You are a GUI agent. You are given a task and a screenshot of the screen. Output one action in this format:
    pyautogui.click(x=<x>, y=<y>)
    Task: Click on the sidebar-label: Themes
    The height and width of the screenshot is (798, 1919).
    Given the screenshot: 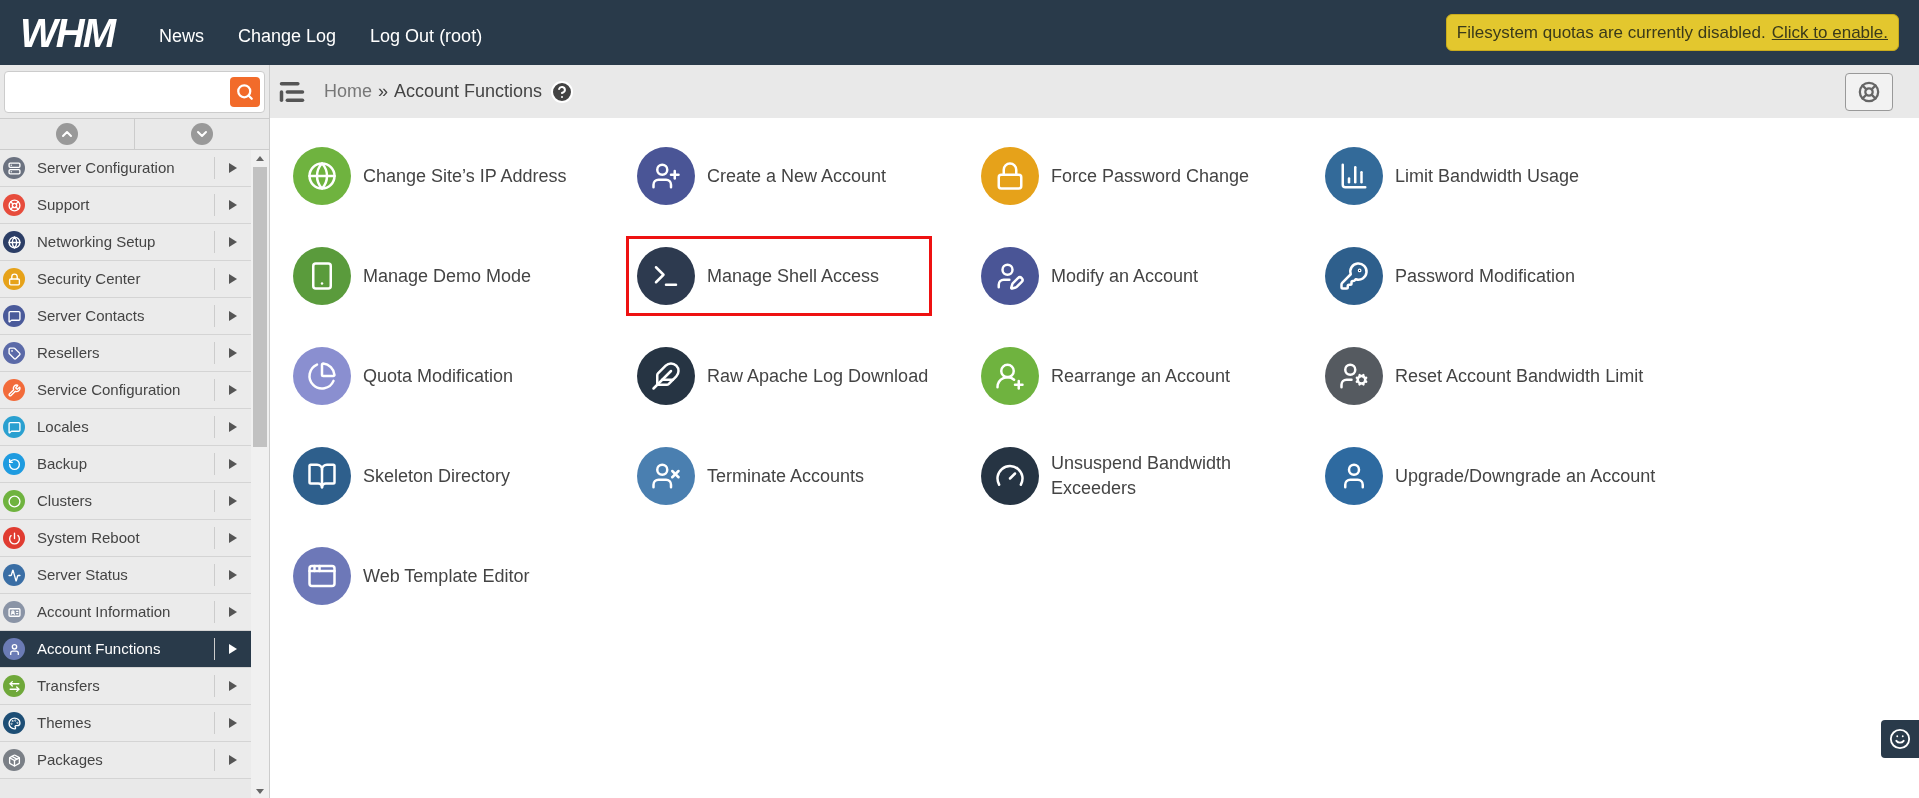 What is the action you would take?
    pyautogui.click(x=65, y=722)
    